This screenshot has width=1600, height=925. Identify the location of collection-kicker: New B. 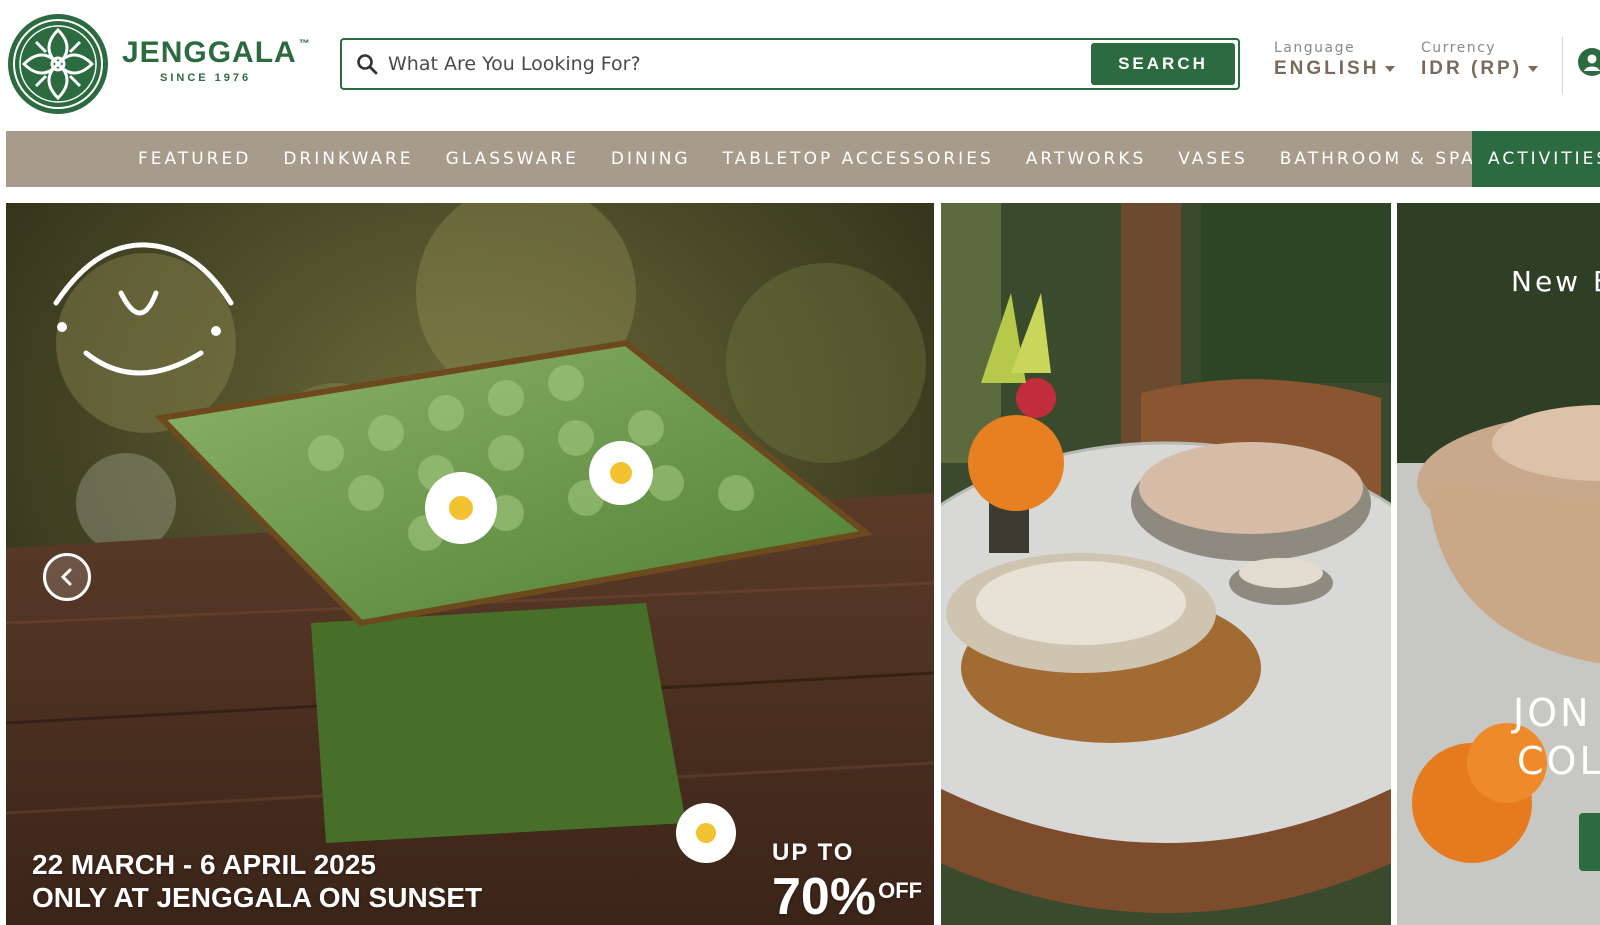
(1555, 281).